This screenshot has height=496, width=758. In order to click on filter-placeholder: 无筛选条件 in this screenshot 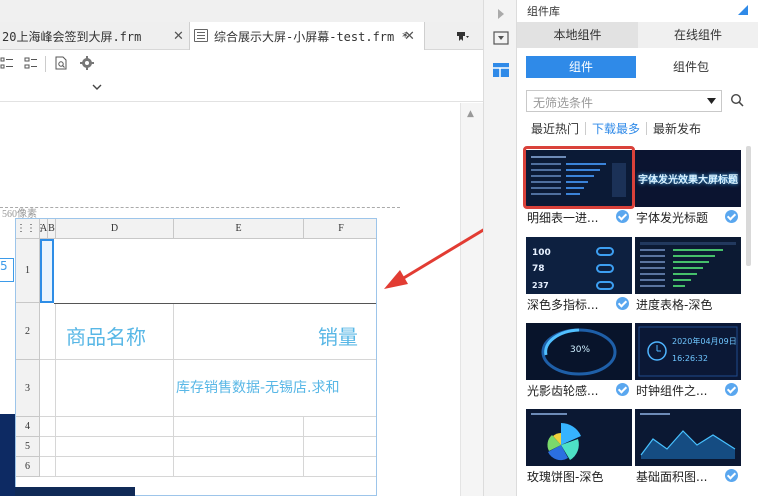, I will do `click(563, 103)`.